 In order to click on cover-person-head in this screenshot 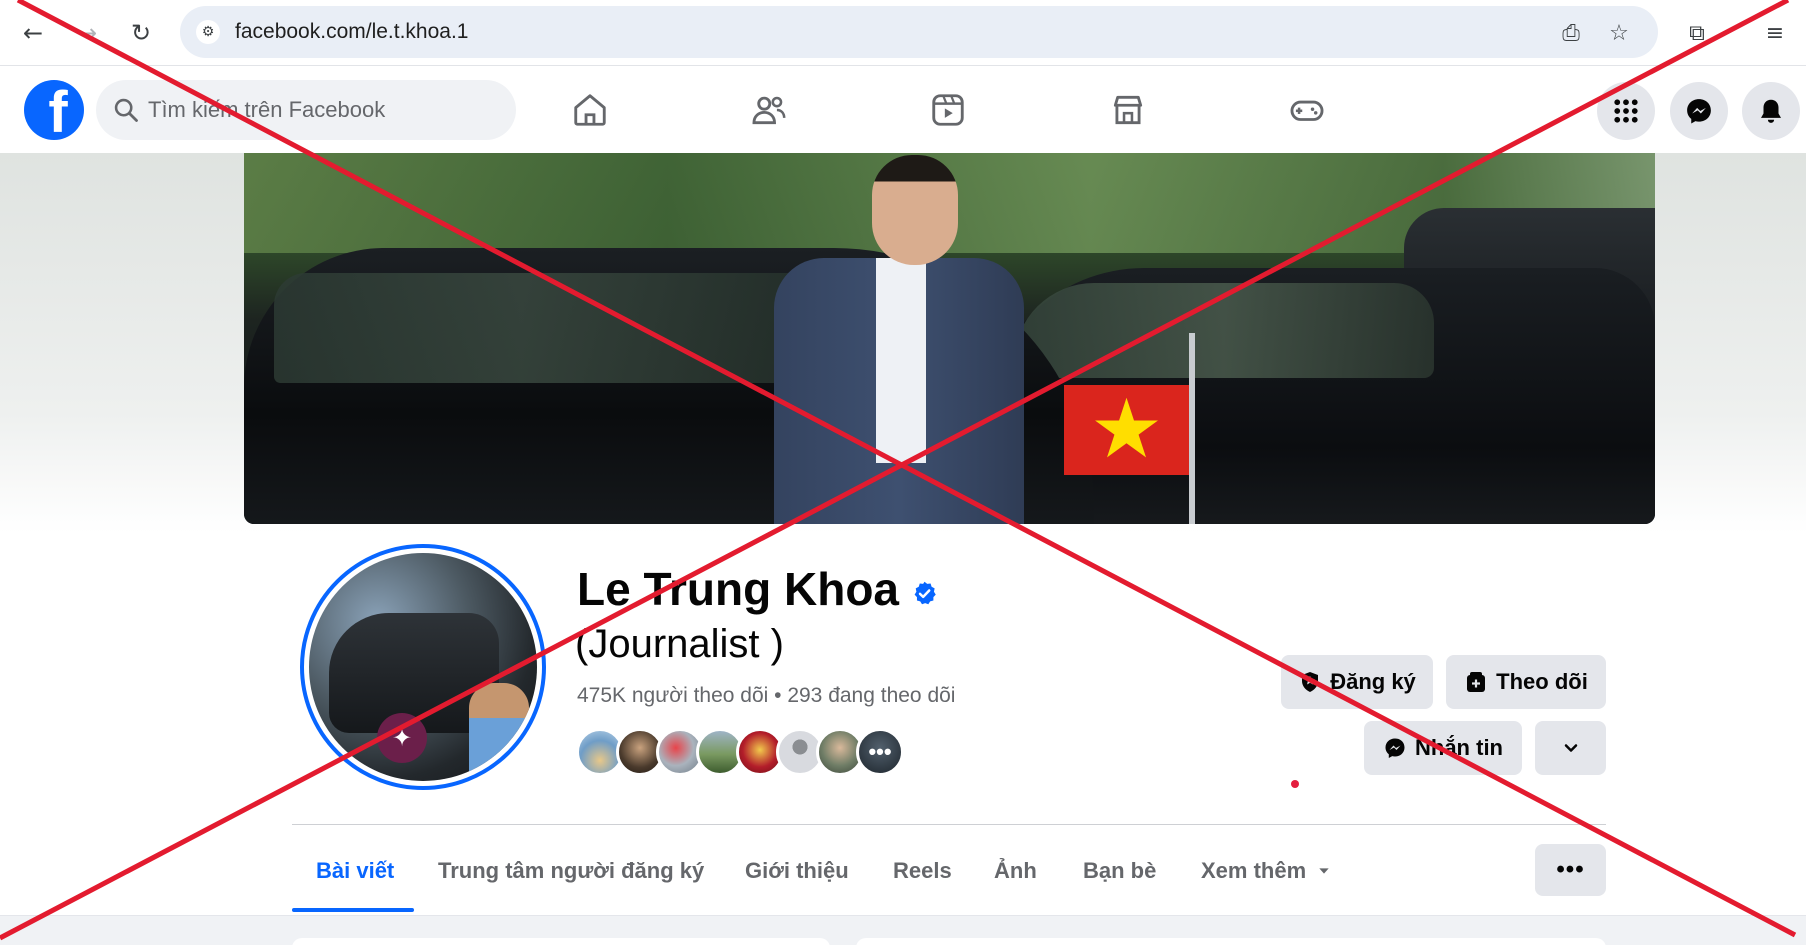, I will do `click(915, 210)`.